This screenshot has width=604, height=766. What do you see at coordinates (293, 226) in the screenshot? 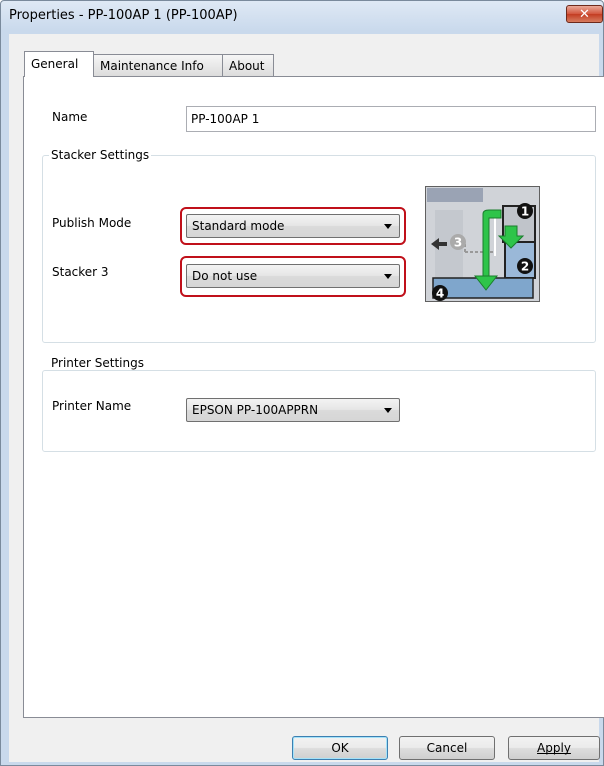
I see `publish-mode-select: Standard mode` at bounding box center [293, 226].